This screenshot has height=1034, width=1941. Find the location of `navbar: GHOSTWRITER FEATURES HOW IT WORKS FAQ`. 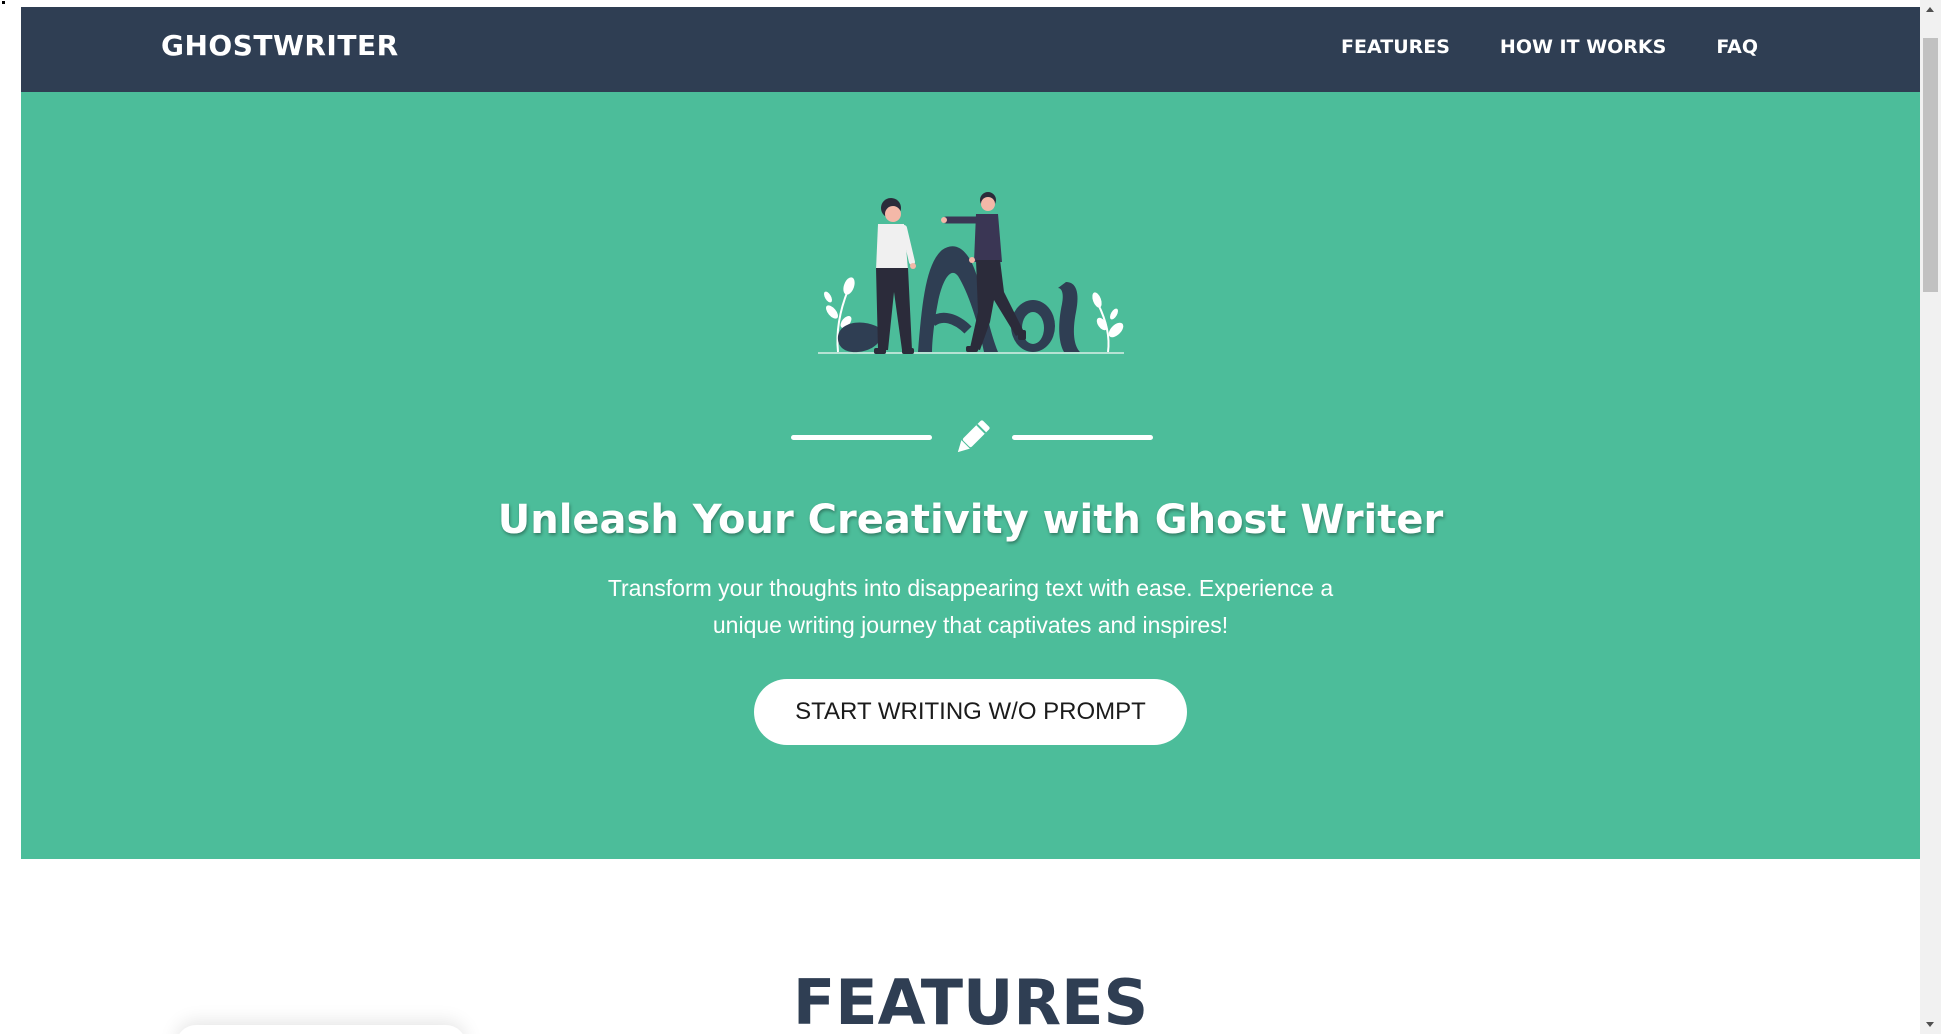

navbar: GHOSTWRITER FEATURES HOW IT WORKS FAQ is located at coordinates (970, 49).